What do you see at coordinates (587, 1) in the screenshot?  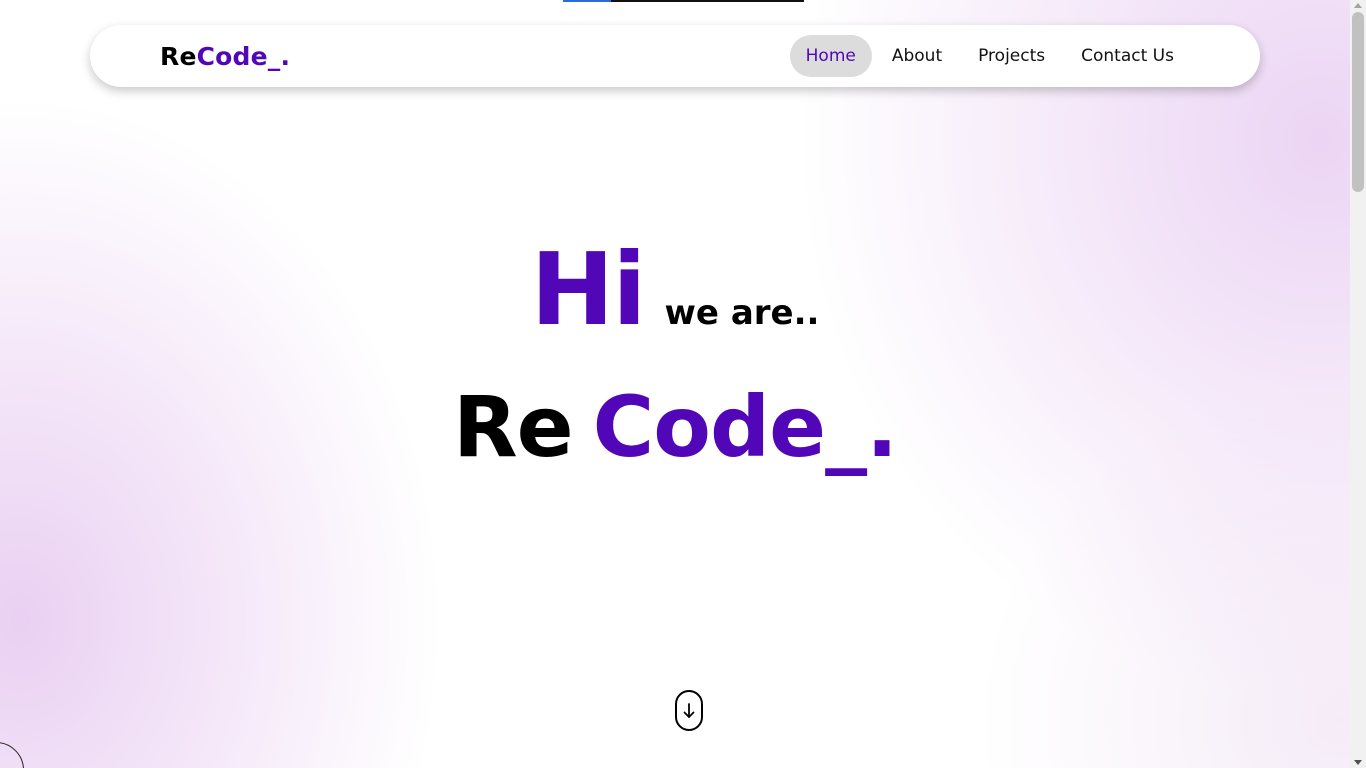 I see `reading-progress-fill` at bounding box center [587, 1].